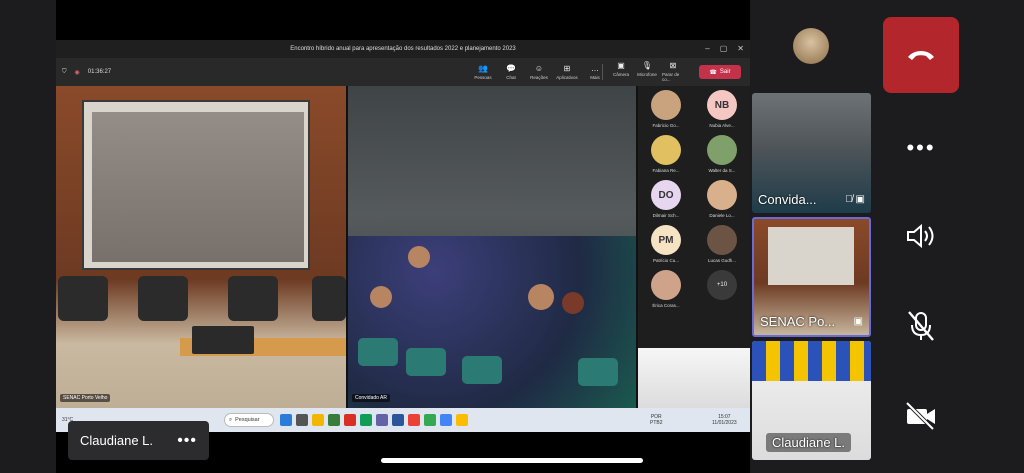 The image size is (1024, 473). What do you see at coordinates (855, 199) in the screenshot?
I see `mic-off-icon: 🎙̸ ▣` at bounding box center [855, 199].